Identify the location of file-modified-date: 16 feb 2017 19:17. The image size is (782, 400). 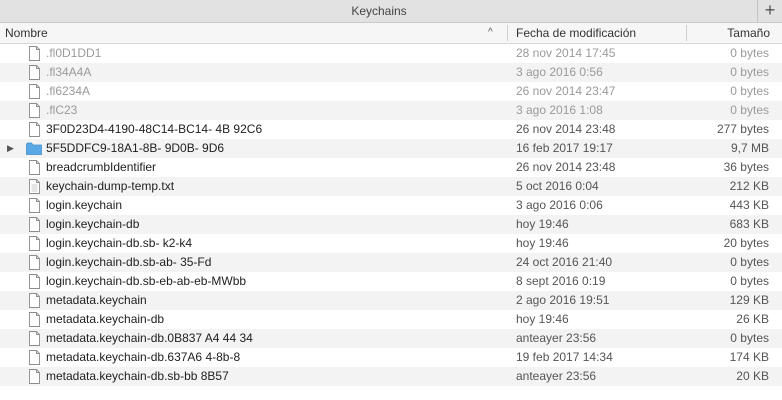
(564, 148).